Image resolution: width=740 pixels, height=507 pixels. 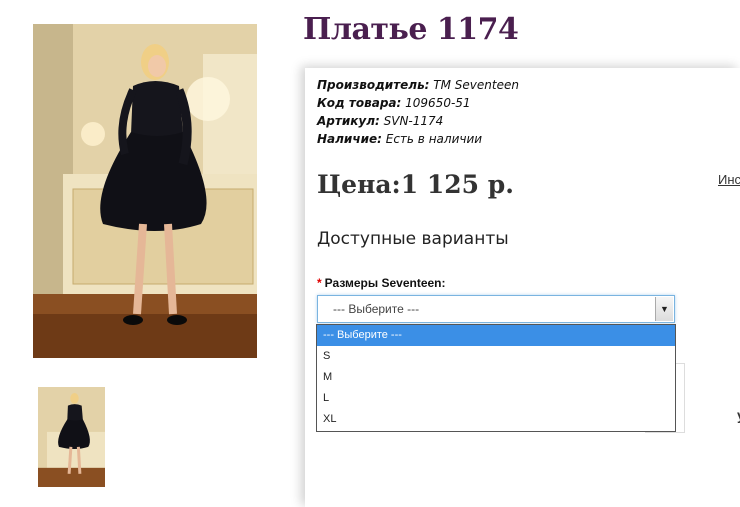 I want to click on spec-availability: Наличие: Есть в наличии, so click(x=418, y=139).